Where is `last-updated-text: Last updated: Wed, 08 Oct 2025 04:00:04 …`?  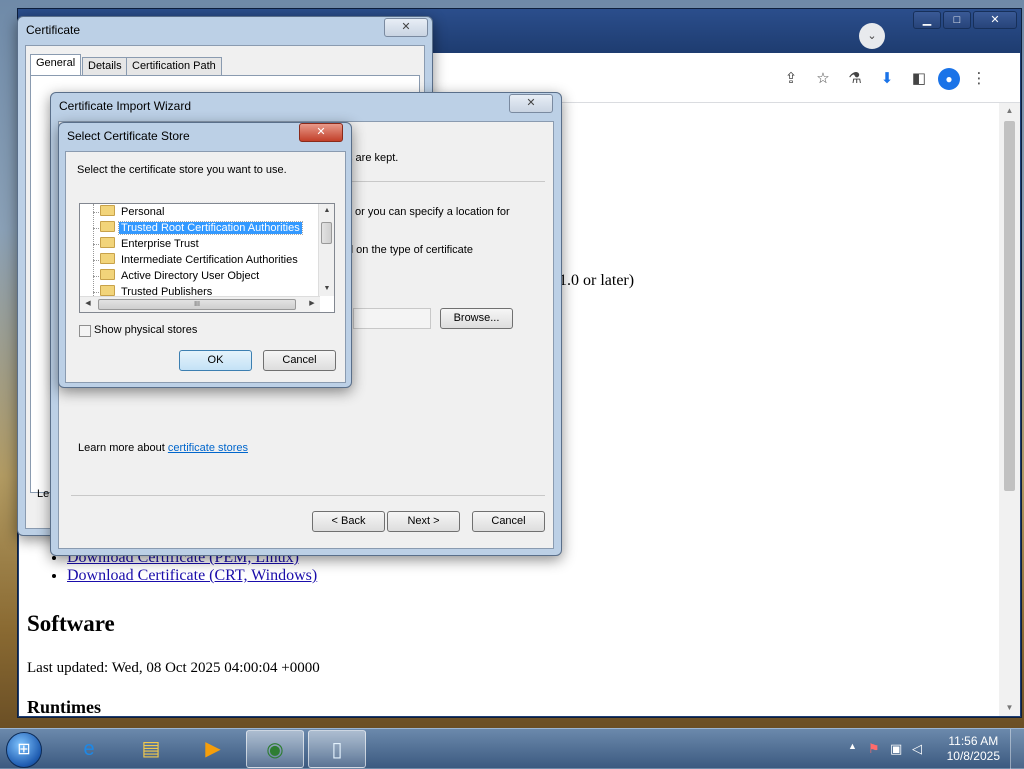
last-updated-text: Last updated: Wed, 08 Oct 2025 04:00:04 … is located at coordinates (173, 668).